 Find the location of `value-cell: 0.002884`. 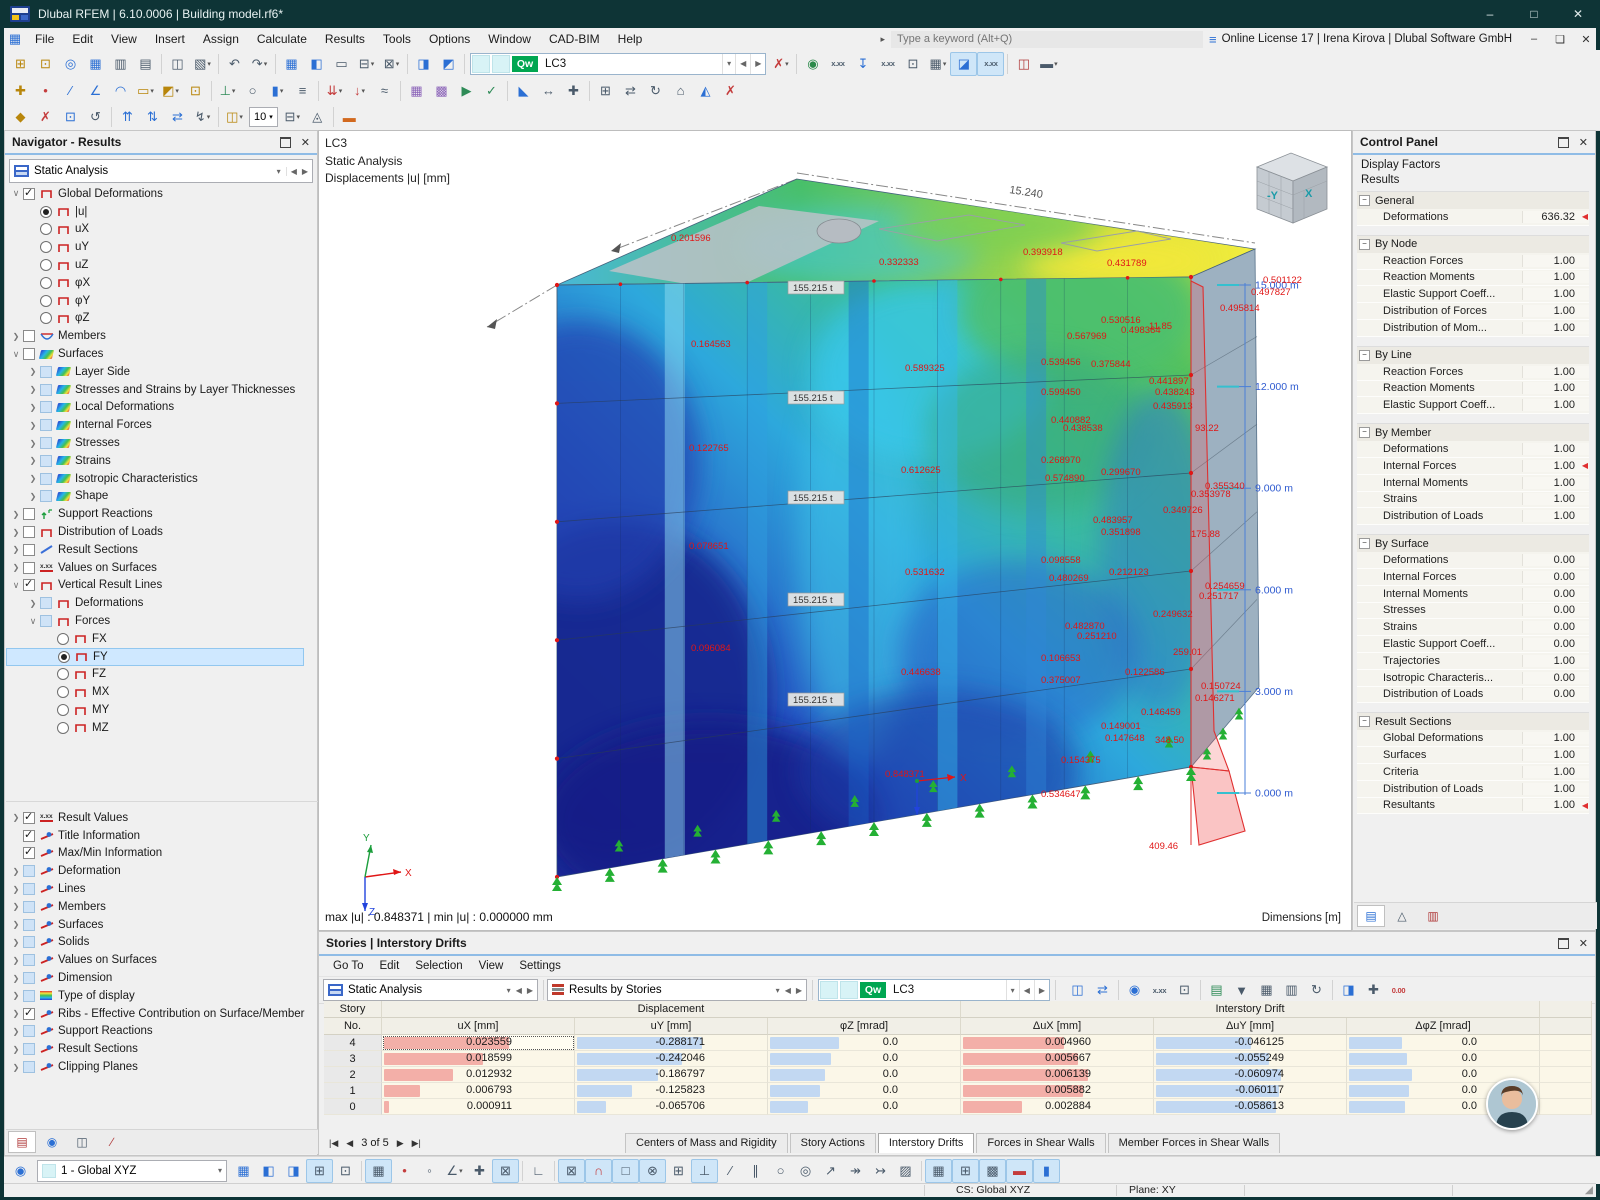

value-cell: 0.002884 is located at coordinates (1057, 1107).